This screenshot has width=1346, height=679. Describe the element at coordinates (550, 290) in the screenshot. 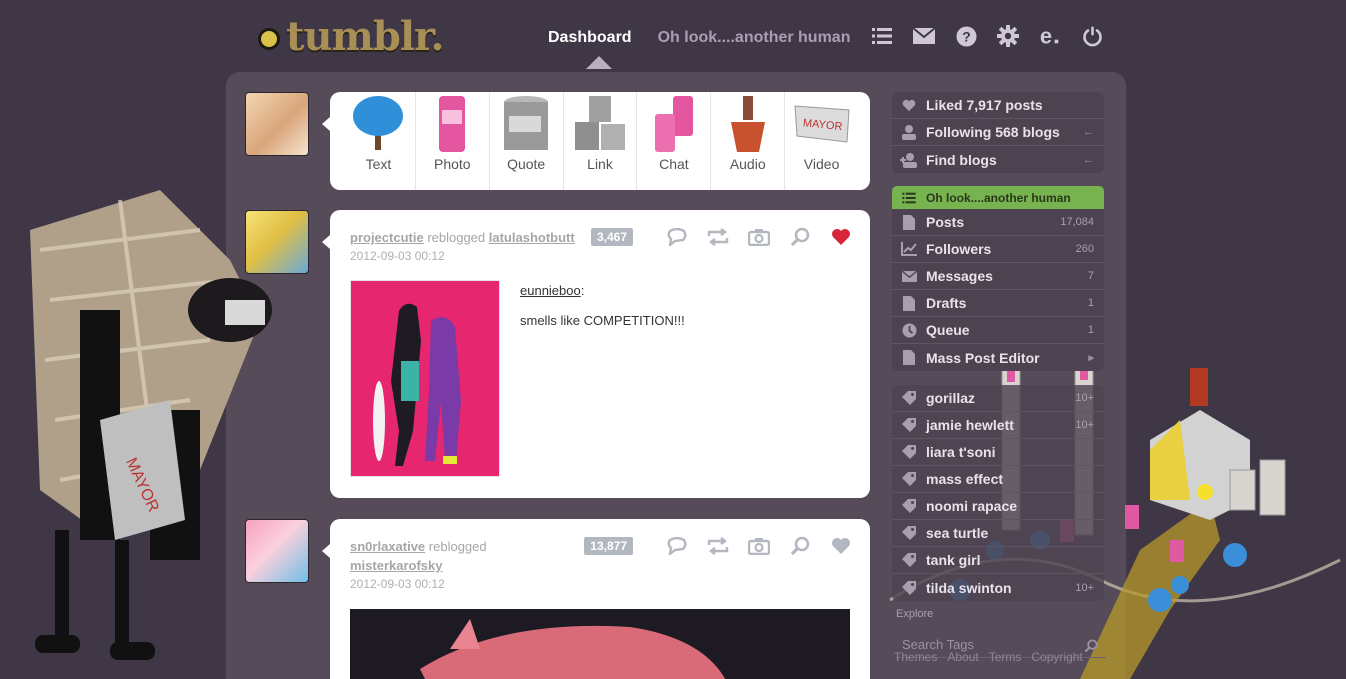

I see `quote-source-link: eunnieboo` at that location.